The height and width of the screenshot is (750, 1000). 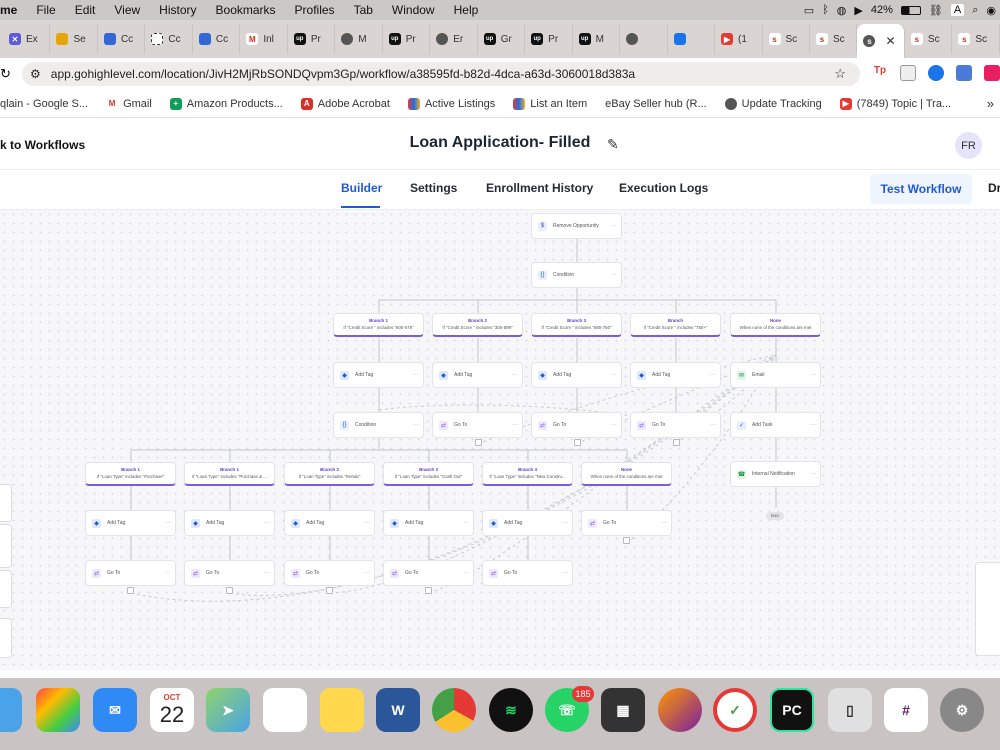 I want to click on firefox-icon, so click(x=680, y=710).